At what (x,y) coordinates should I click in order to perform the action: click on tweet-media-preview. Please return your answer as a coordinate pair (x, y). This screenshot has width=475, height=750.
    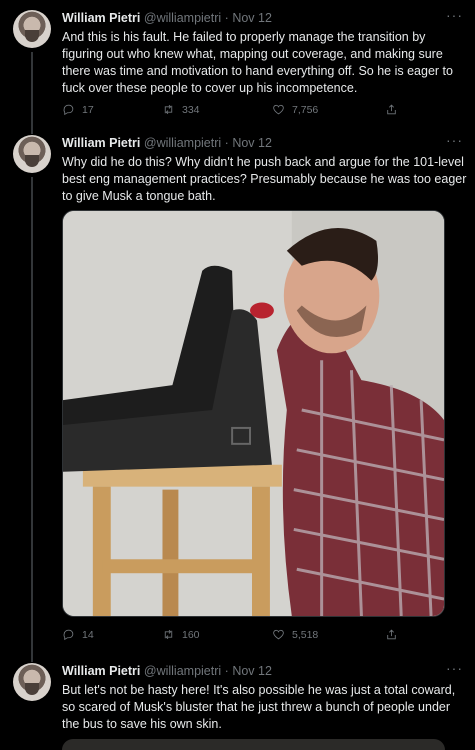
    Looking at the image, I should click on (253, 744).